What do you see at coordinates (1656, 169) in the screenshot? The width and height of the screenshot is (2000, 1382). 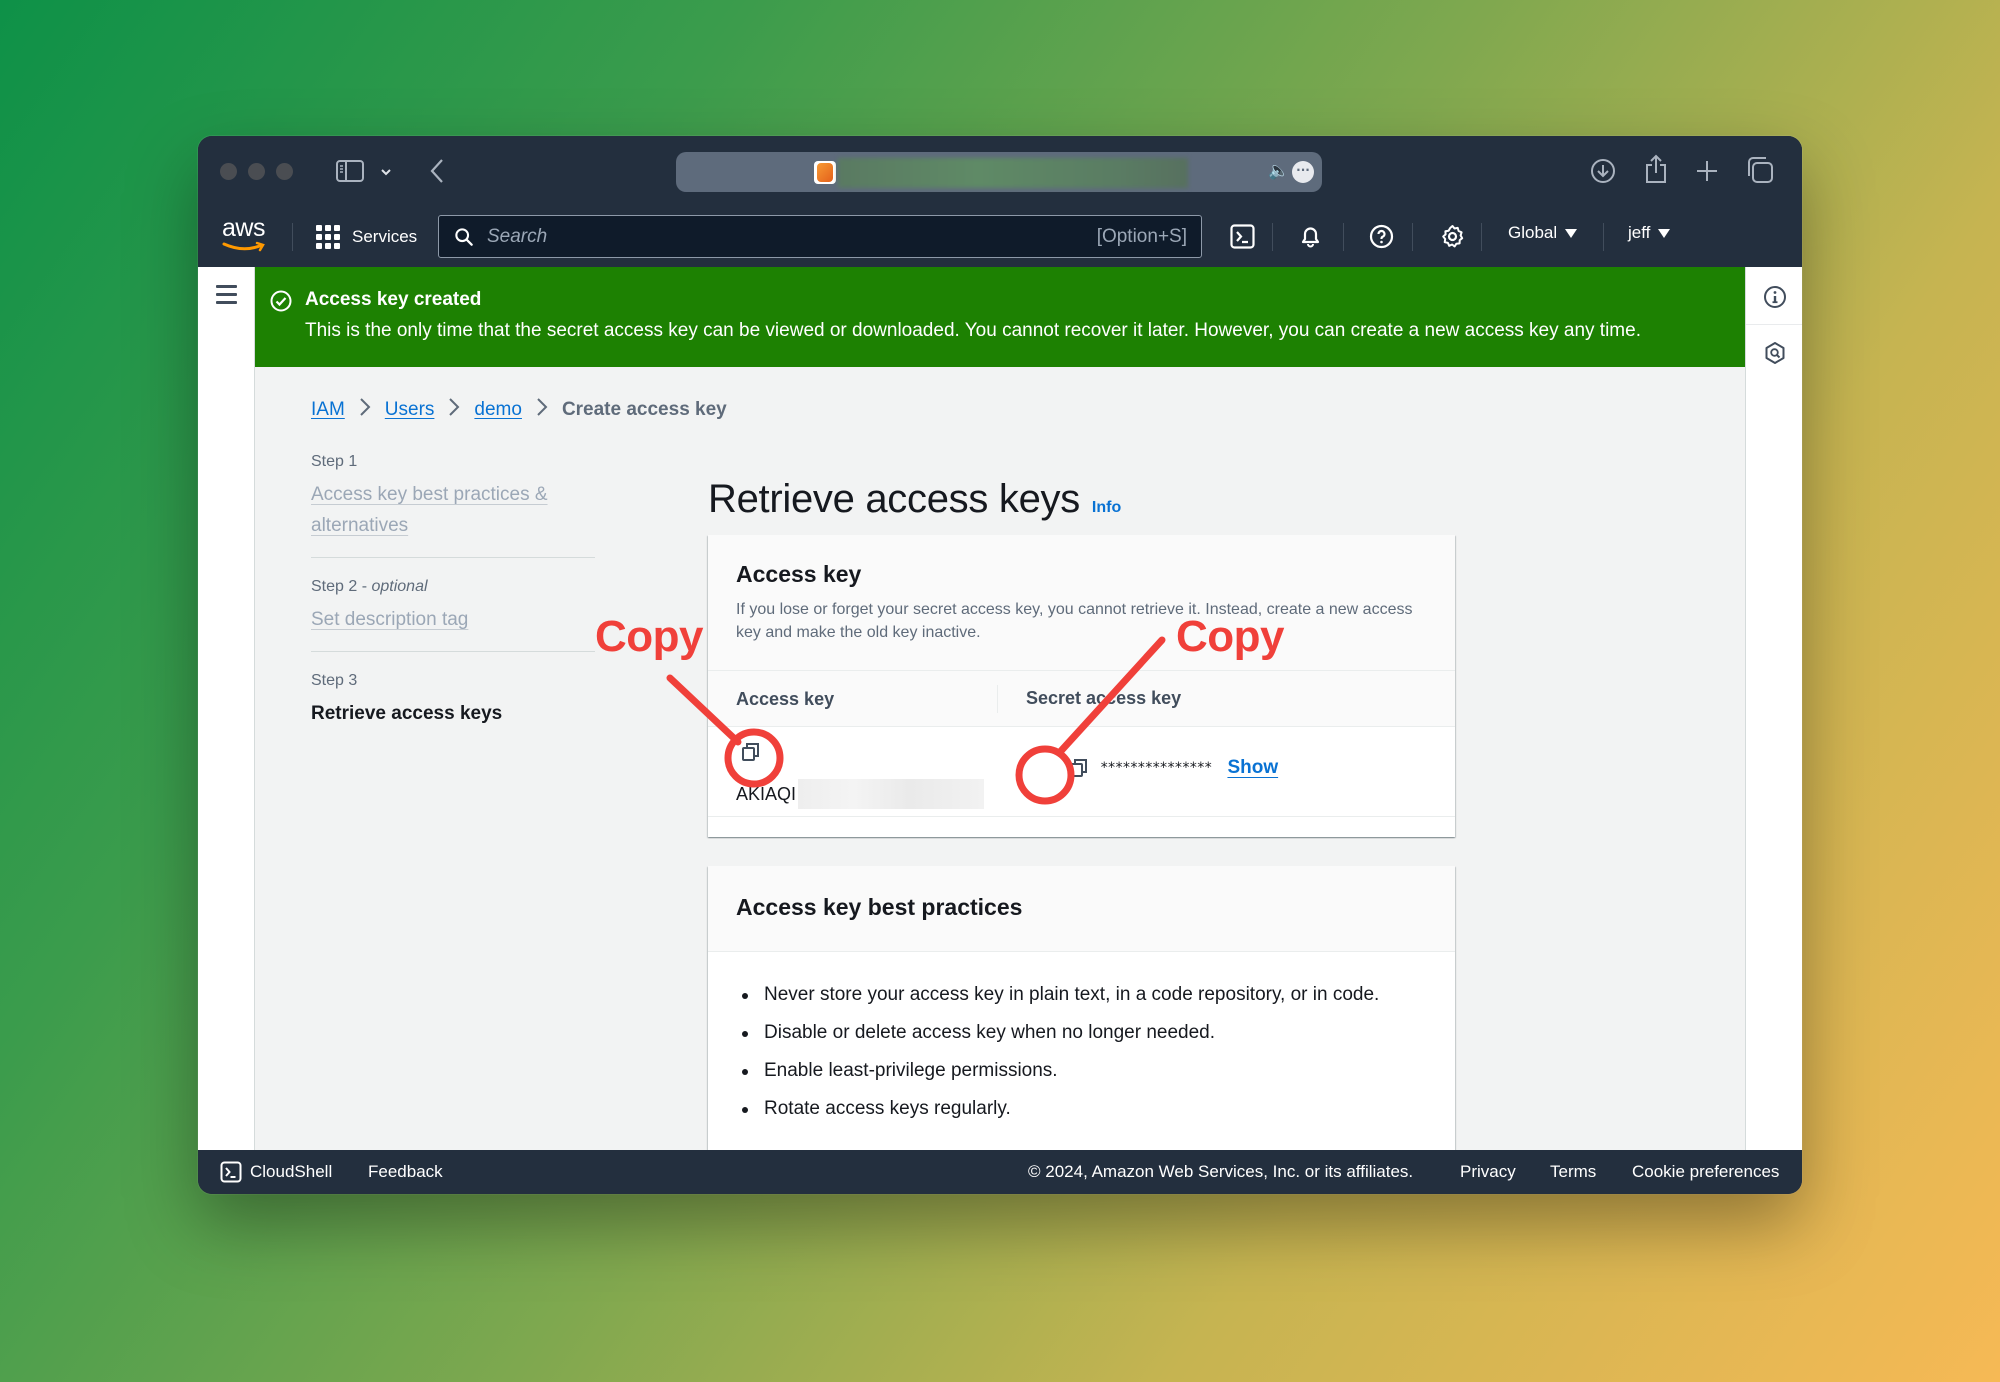 I see `share-icon` at bounding box center [1656, 169].